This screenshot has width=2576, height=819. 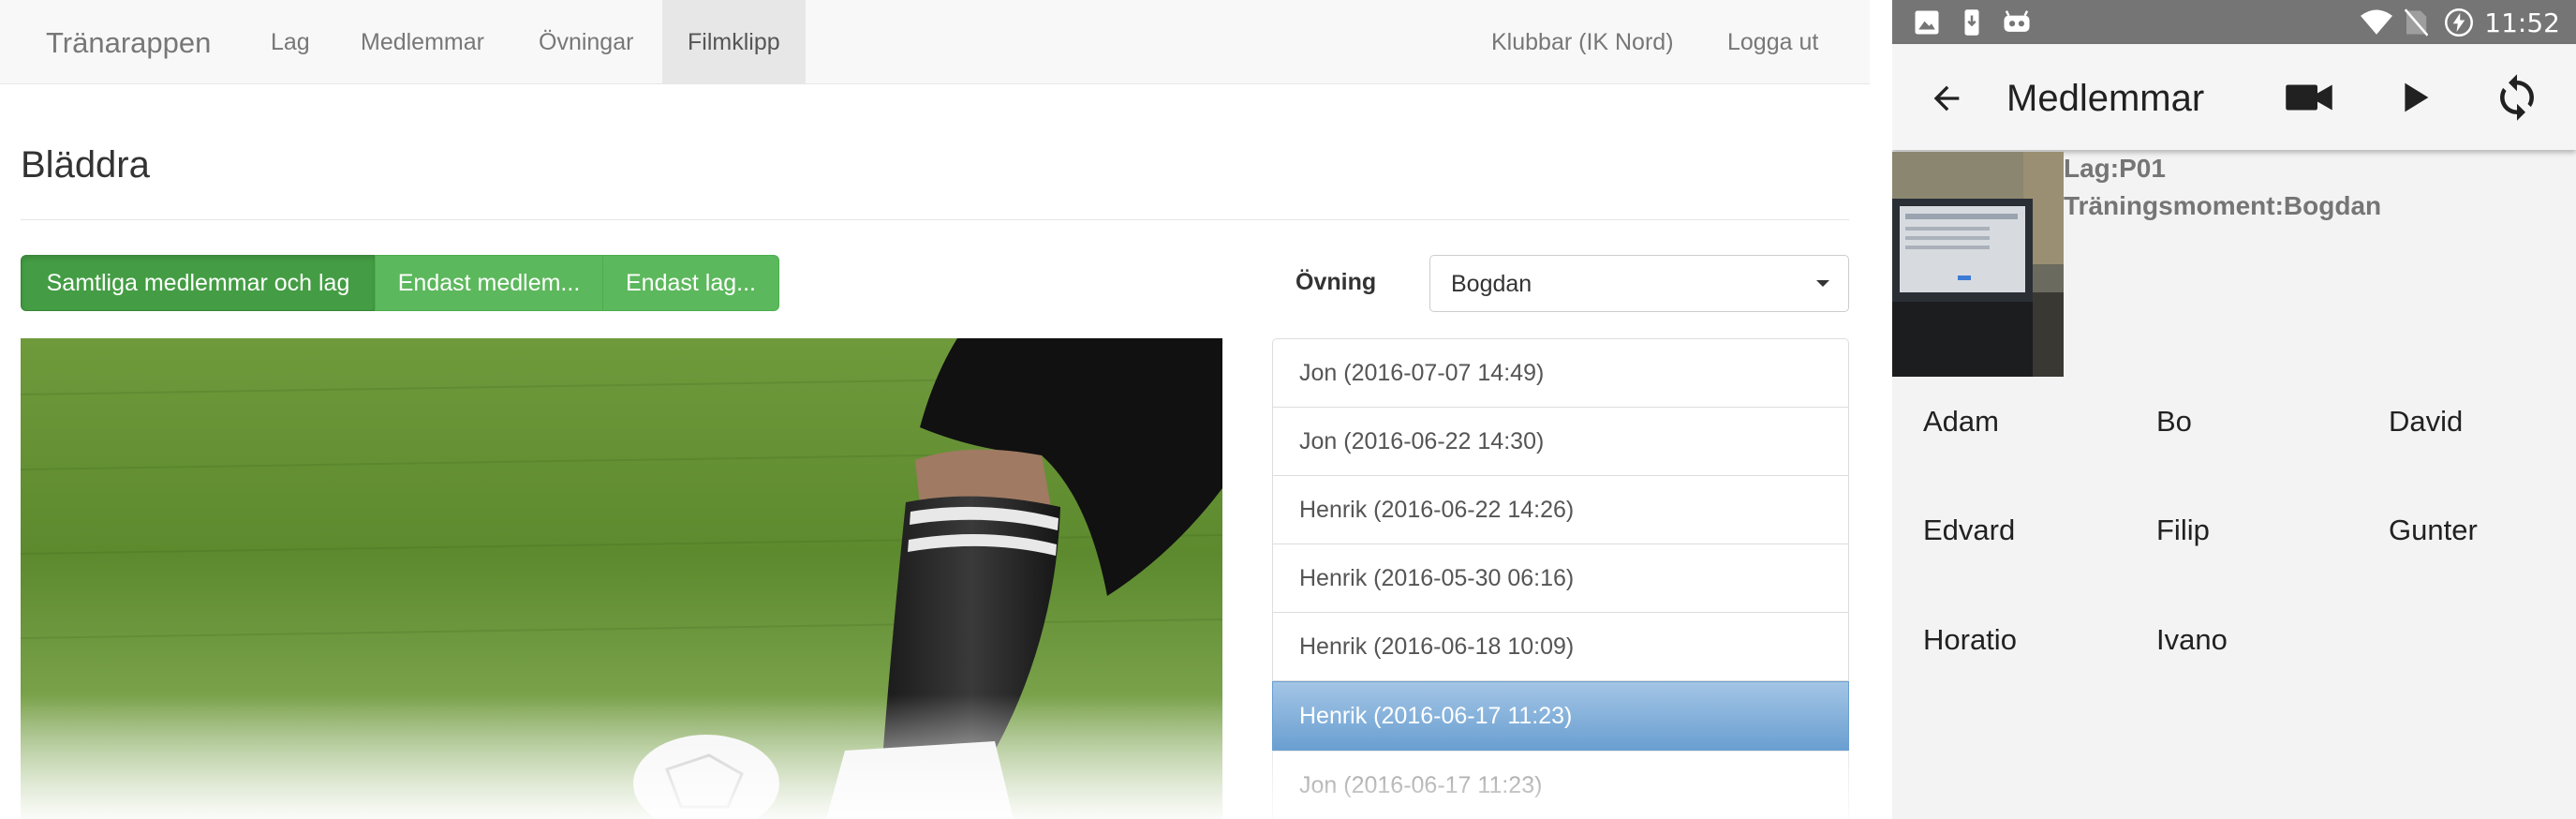 I want to click on member-item: Horatio, so click(x=1970, y=640).